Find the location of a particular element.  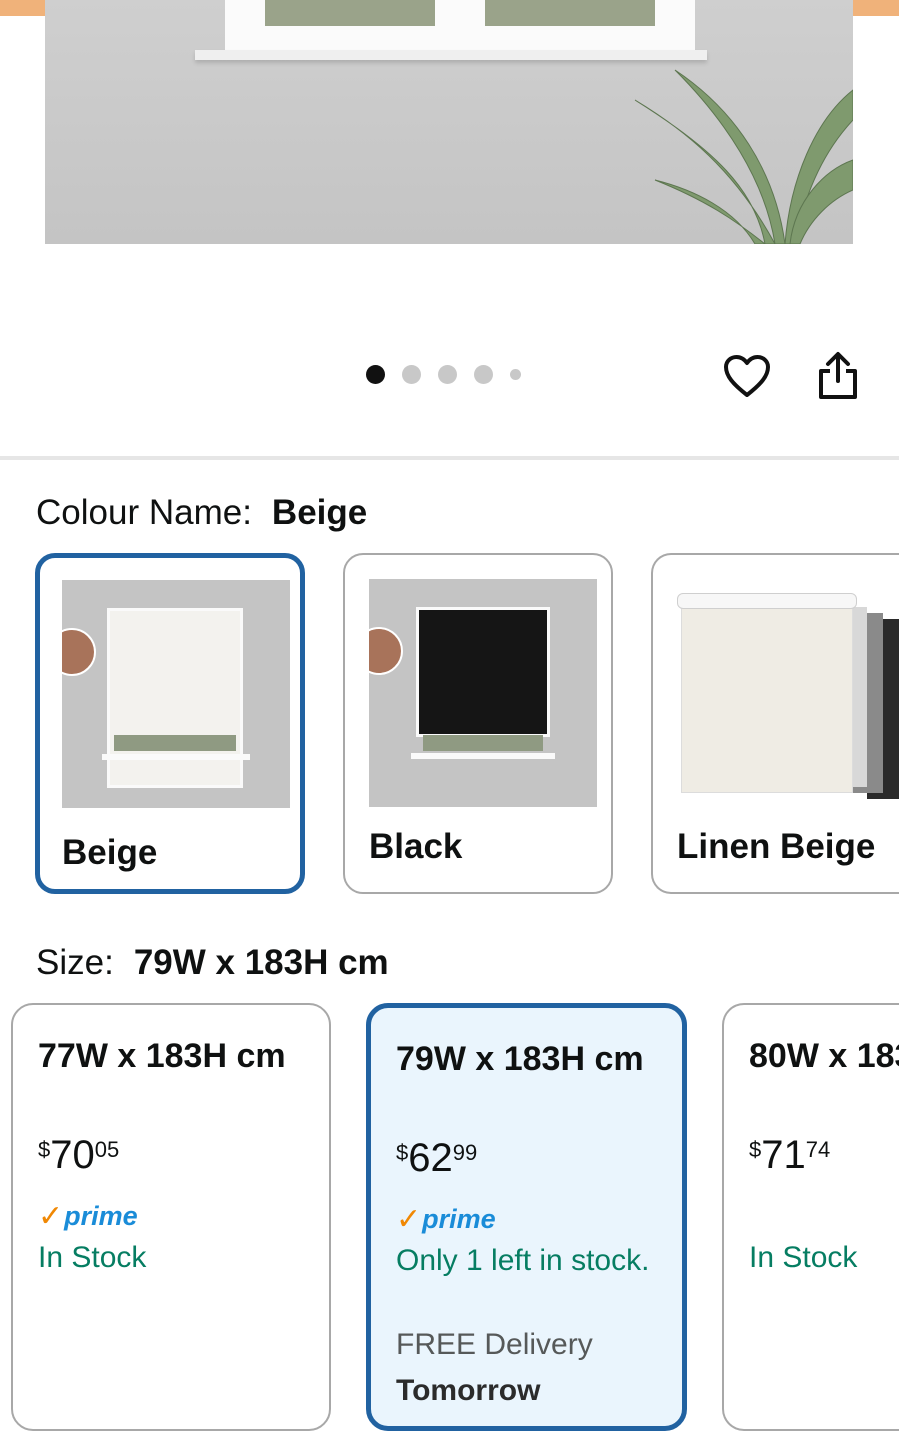

black-blind-thumbnail is located at coordinates (483, 693).